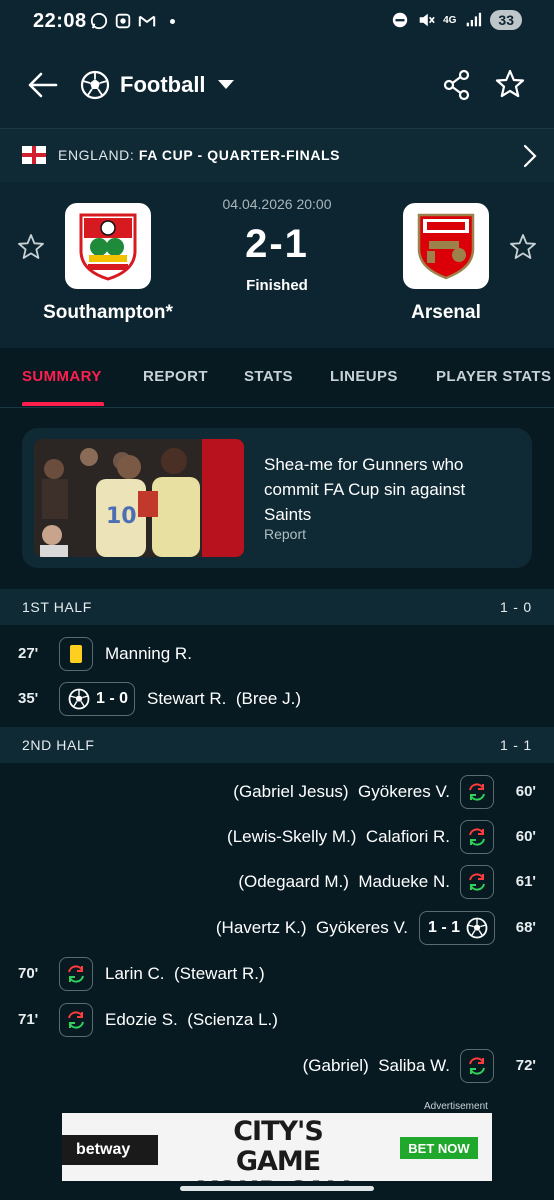 This screenshot has width=554, height=1200. Describe the element at coordinates (108, 313) in the screenshot. I see `home-team-name: Southampton*` at that location.